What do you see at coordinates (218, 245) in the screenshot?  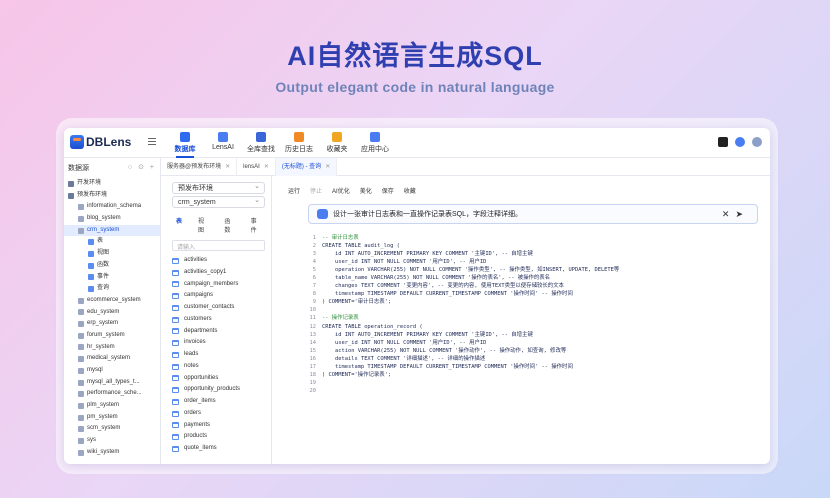 I see `table-search-input: 请输入` at bounding box center [218, 245].